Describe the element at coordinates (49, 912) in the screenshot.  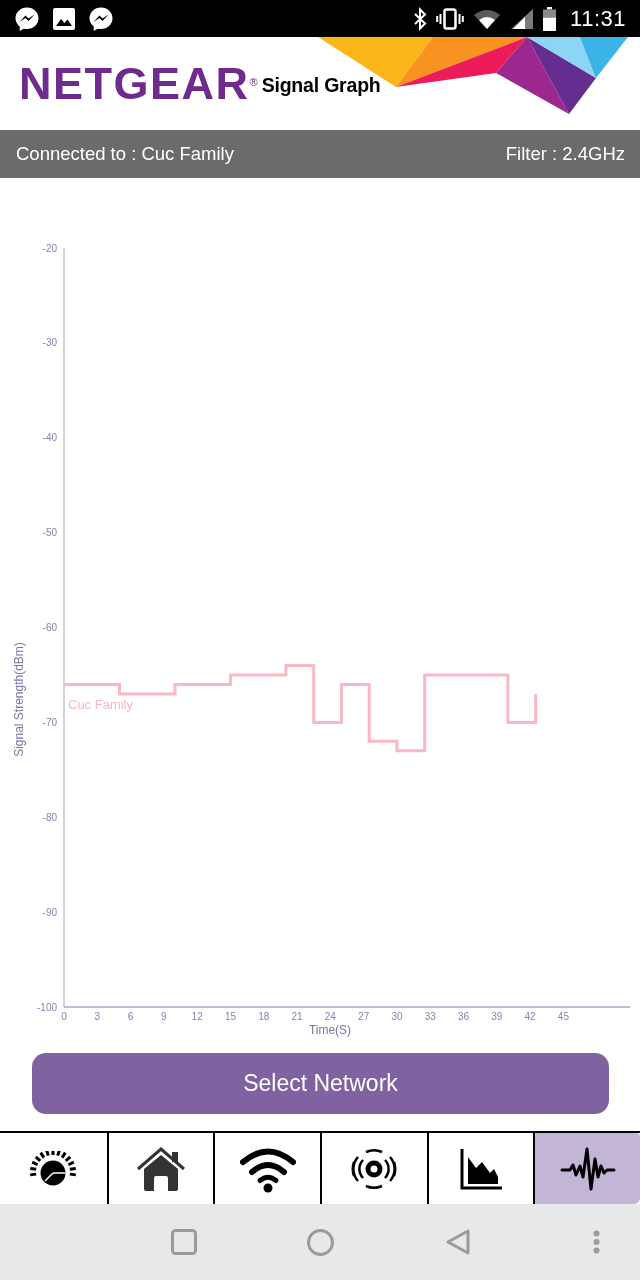
I see `y-tick-label: -90` at that location.